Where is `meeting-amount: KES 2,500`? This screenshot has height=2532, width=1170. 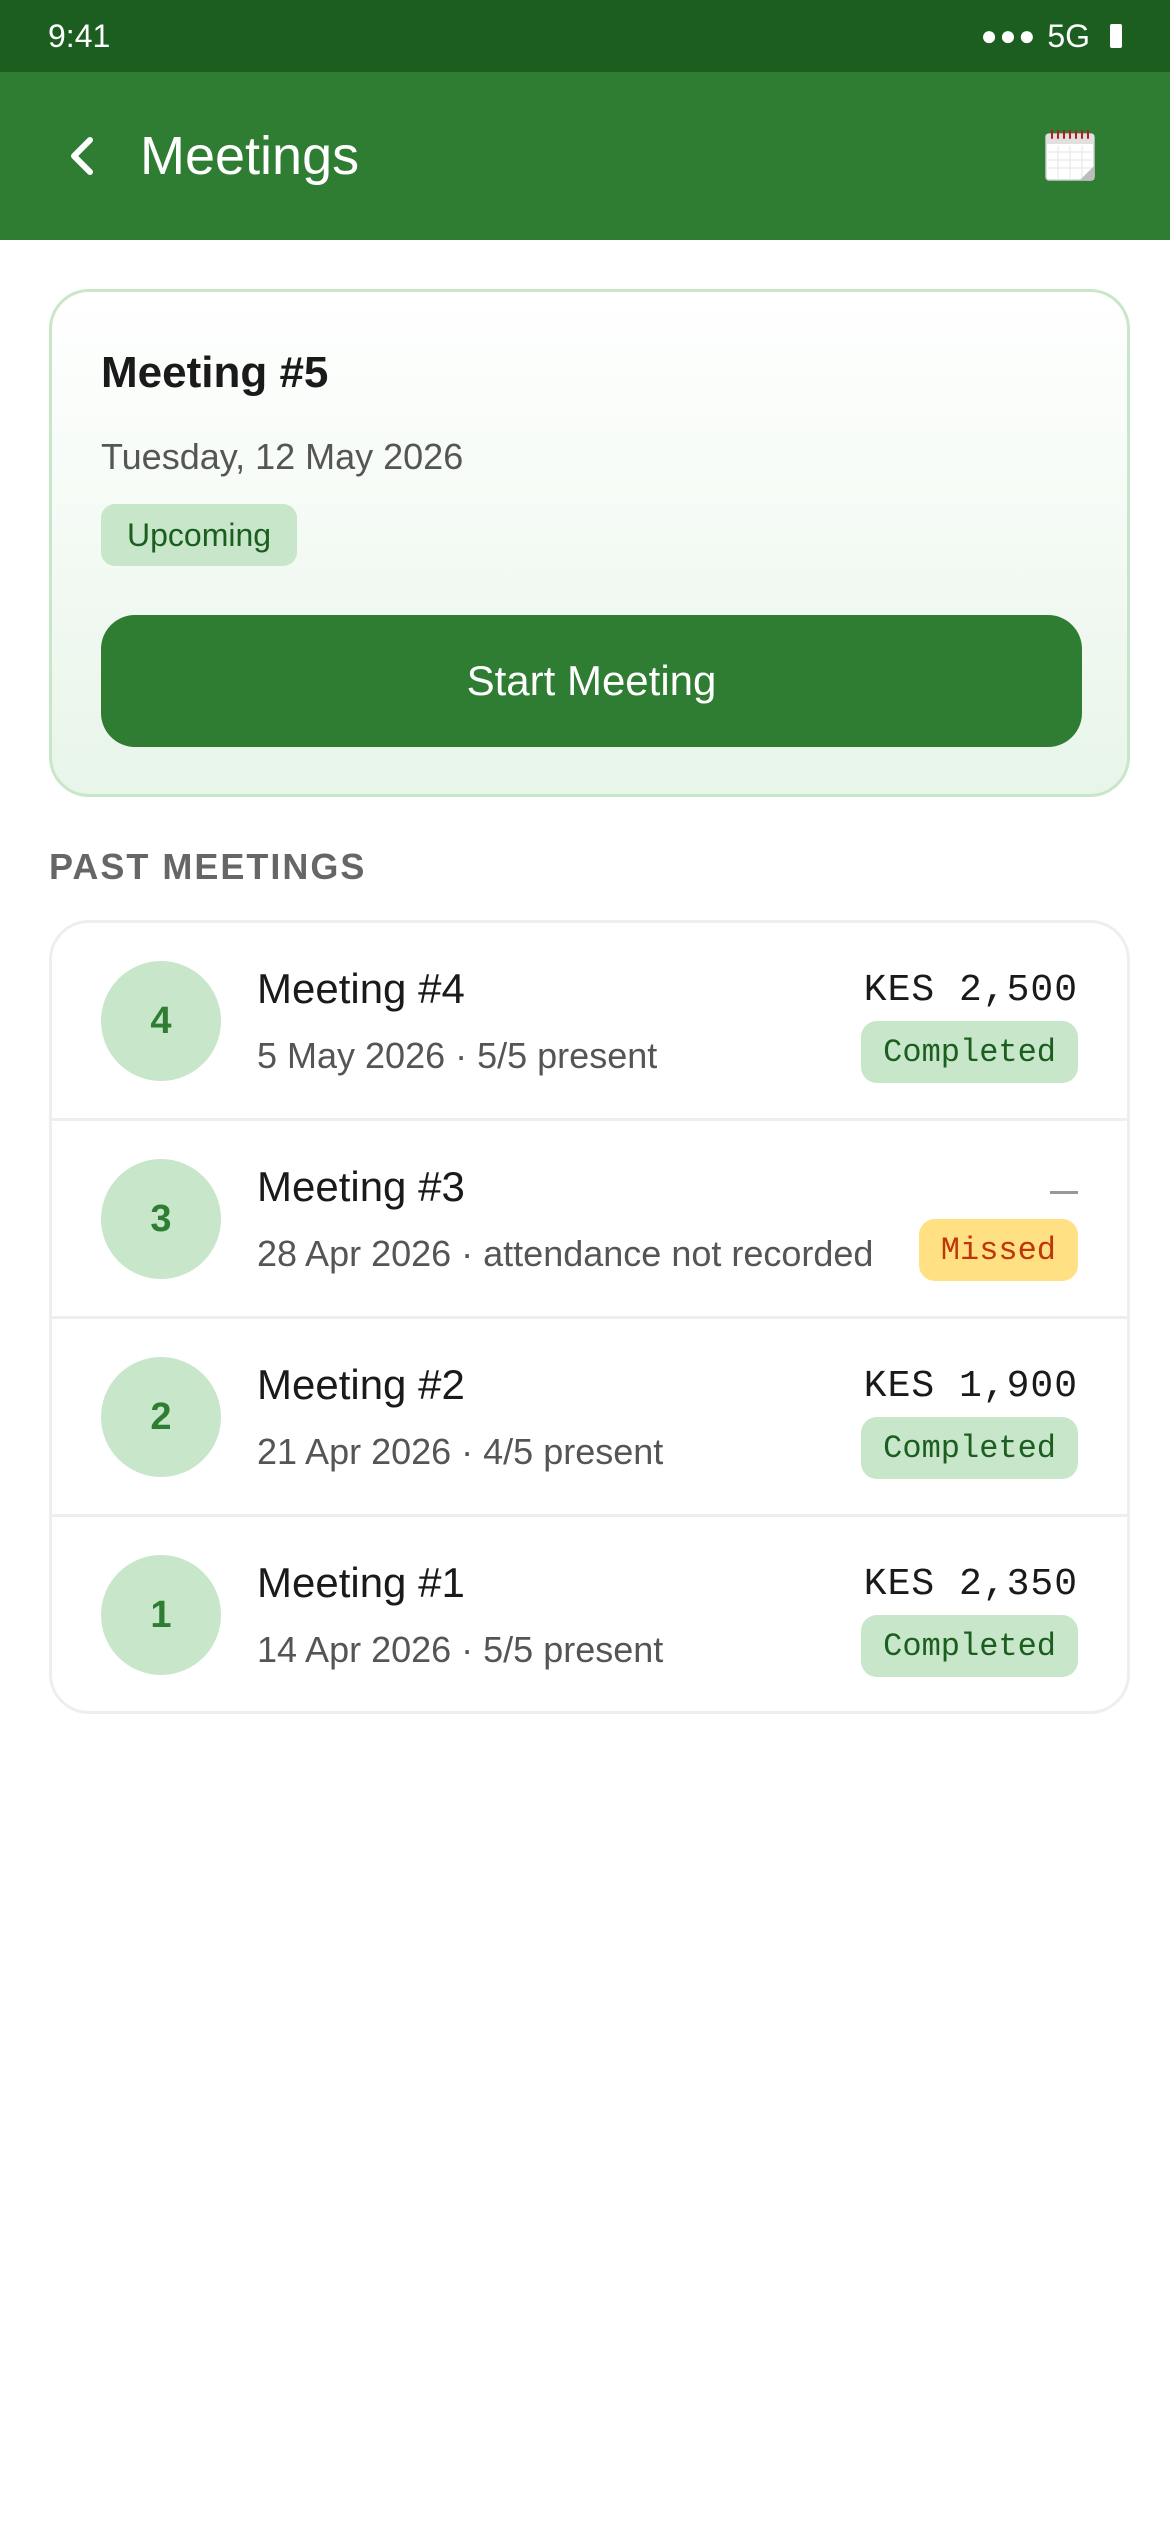 meeting-amount: KES 2,500 is located at coordinates (970, 990).